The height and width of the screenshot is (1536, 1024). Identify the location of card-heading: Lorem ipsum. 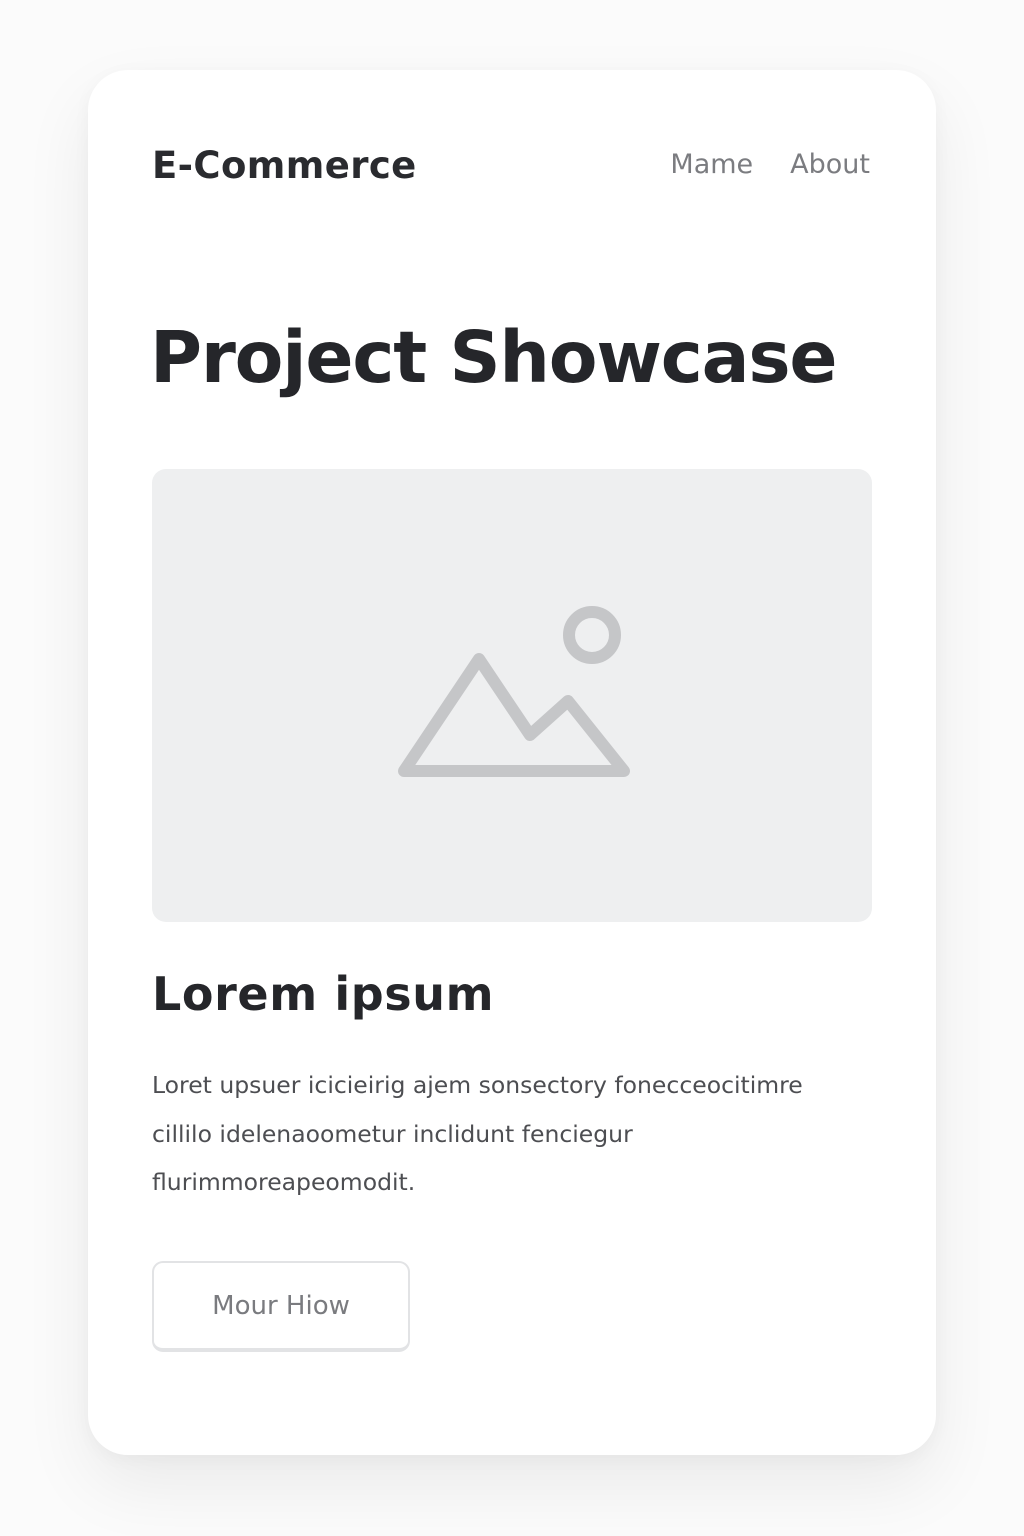
(323, 994).